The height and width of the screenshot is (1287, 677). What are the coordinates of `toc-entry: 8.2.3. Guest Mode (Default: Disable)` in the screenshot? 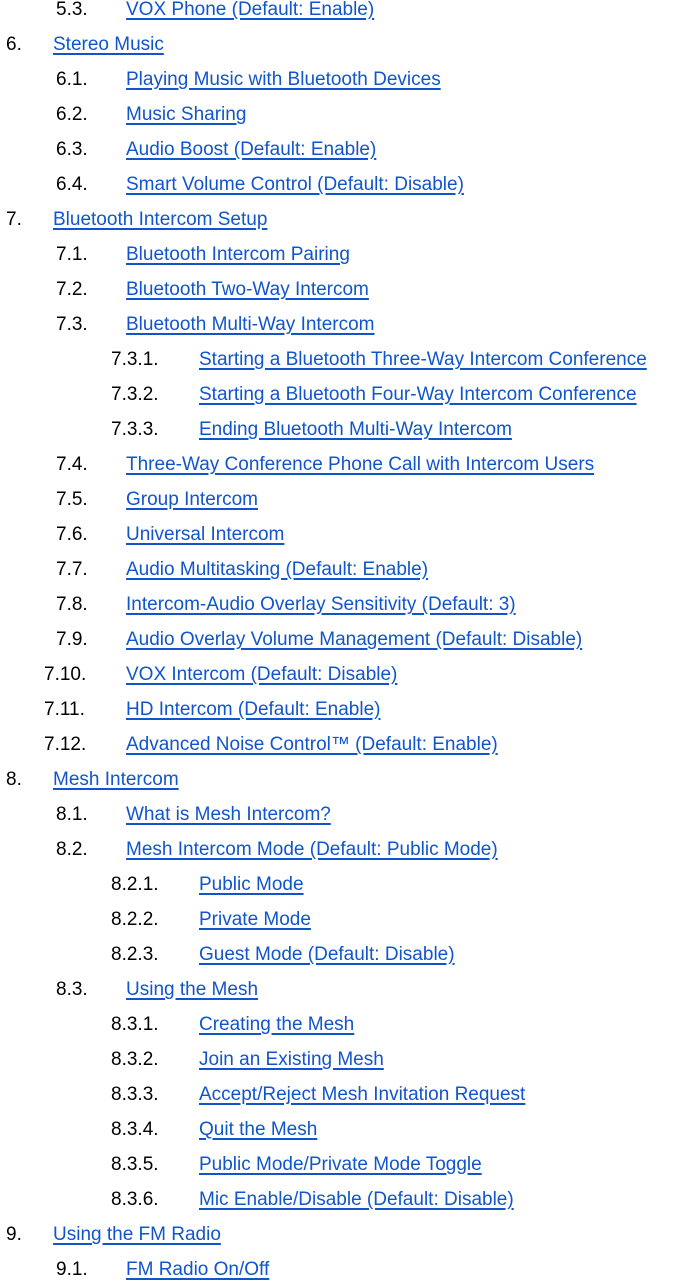 It's located at (338, 954).